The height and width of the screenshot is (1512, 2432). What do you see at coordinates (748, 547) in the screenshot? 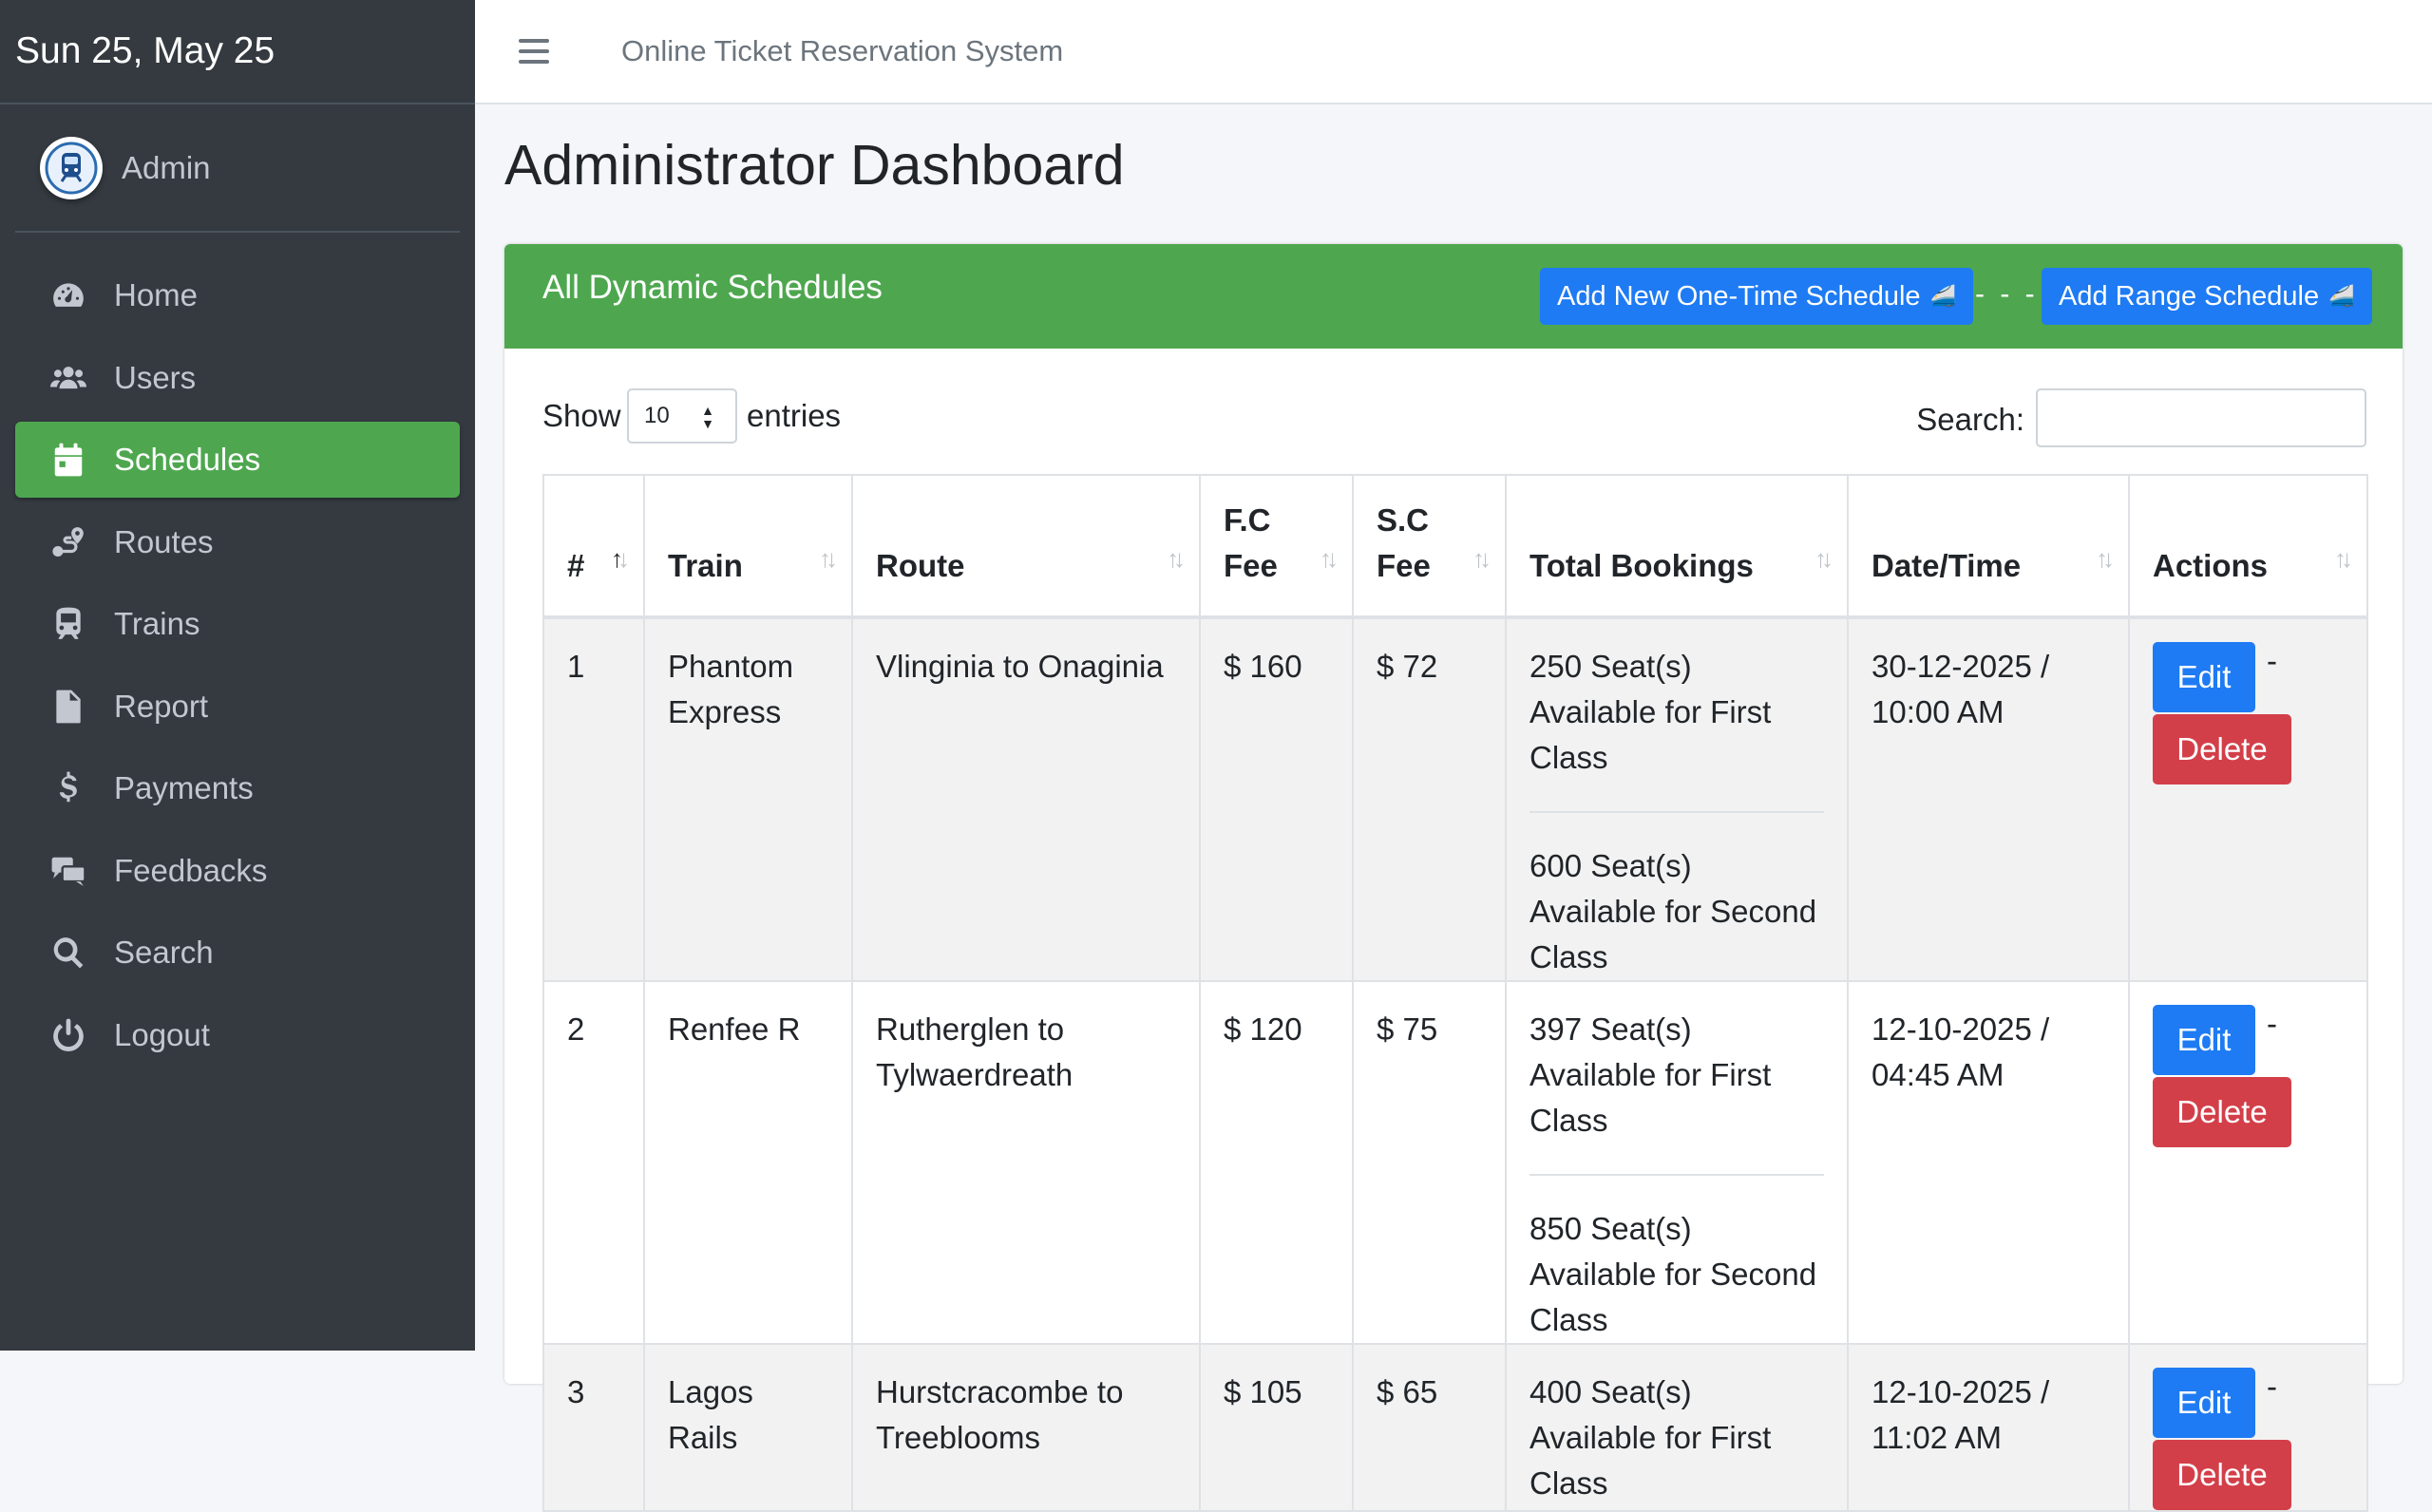
I see `column-header-train: Train ↑↓` at bounding box center [748, 547].